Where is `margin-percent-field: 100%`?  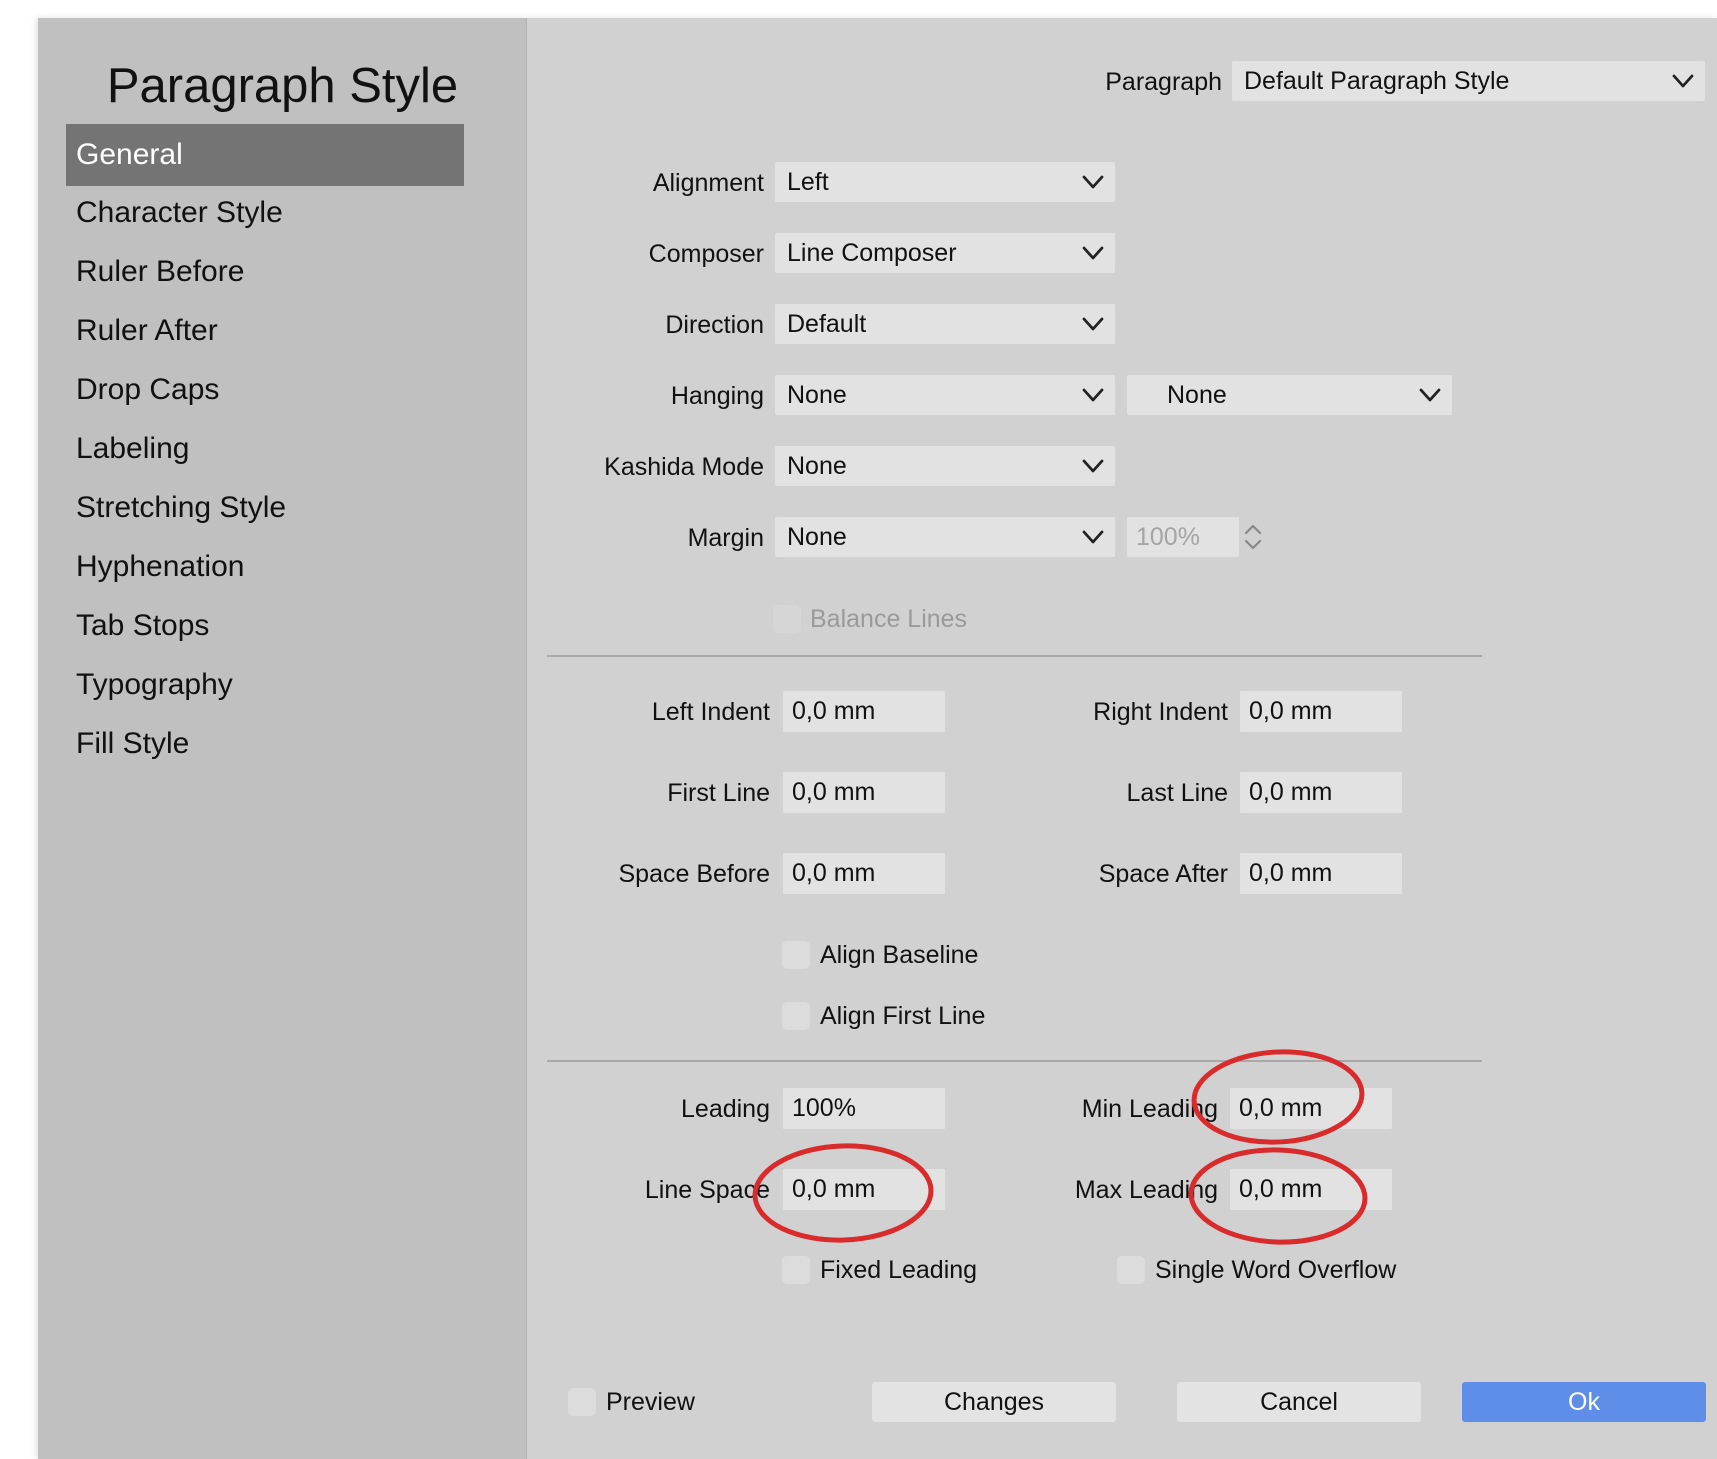 margin-percent-field: 100% is located at coordinates (1183, 537).